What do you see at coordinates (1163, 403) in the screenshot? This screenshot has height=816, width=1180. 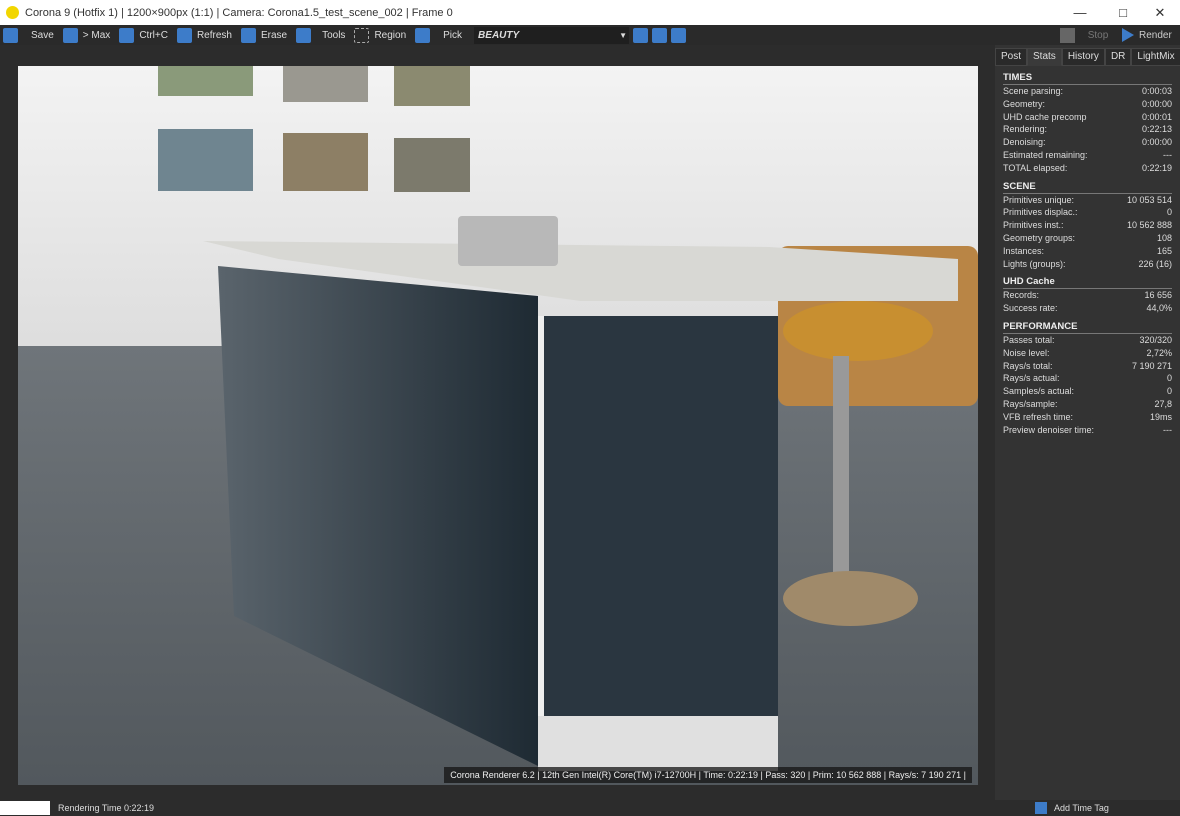 I see `stat-value: 27,8` at bounding box center [1163, 403].